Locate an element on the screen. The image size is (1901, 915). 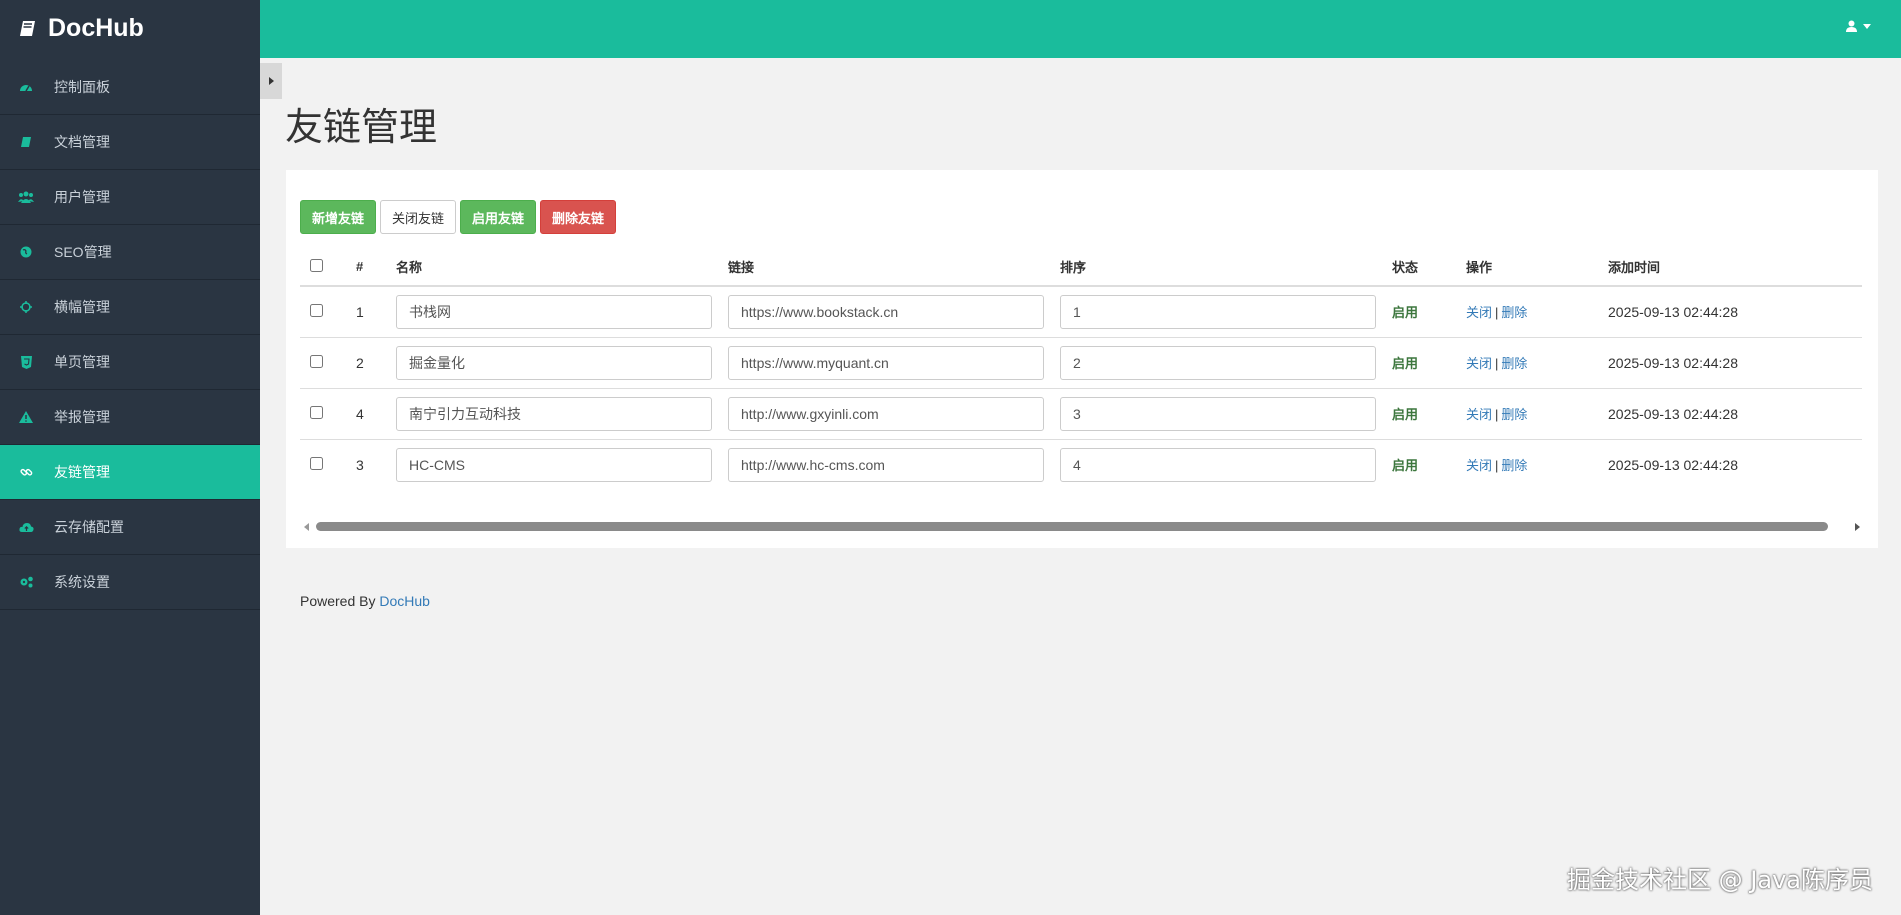
table-header-row: # 名称 链接 排序 状态 操作 添加时间 is located at coordinates (1081, 267).